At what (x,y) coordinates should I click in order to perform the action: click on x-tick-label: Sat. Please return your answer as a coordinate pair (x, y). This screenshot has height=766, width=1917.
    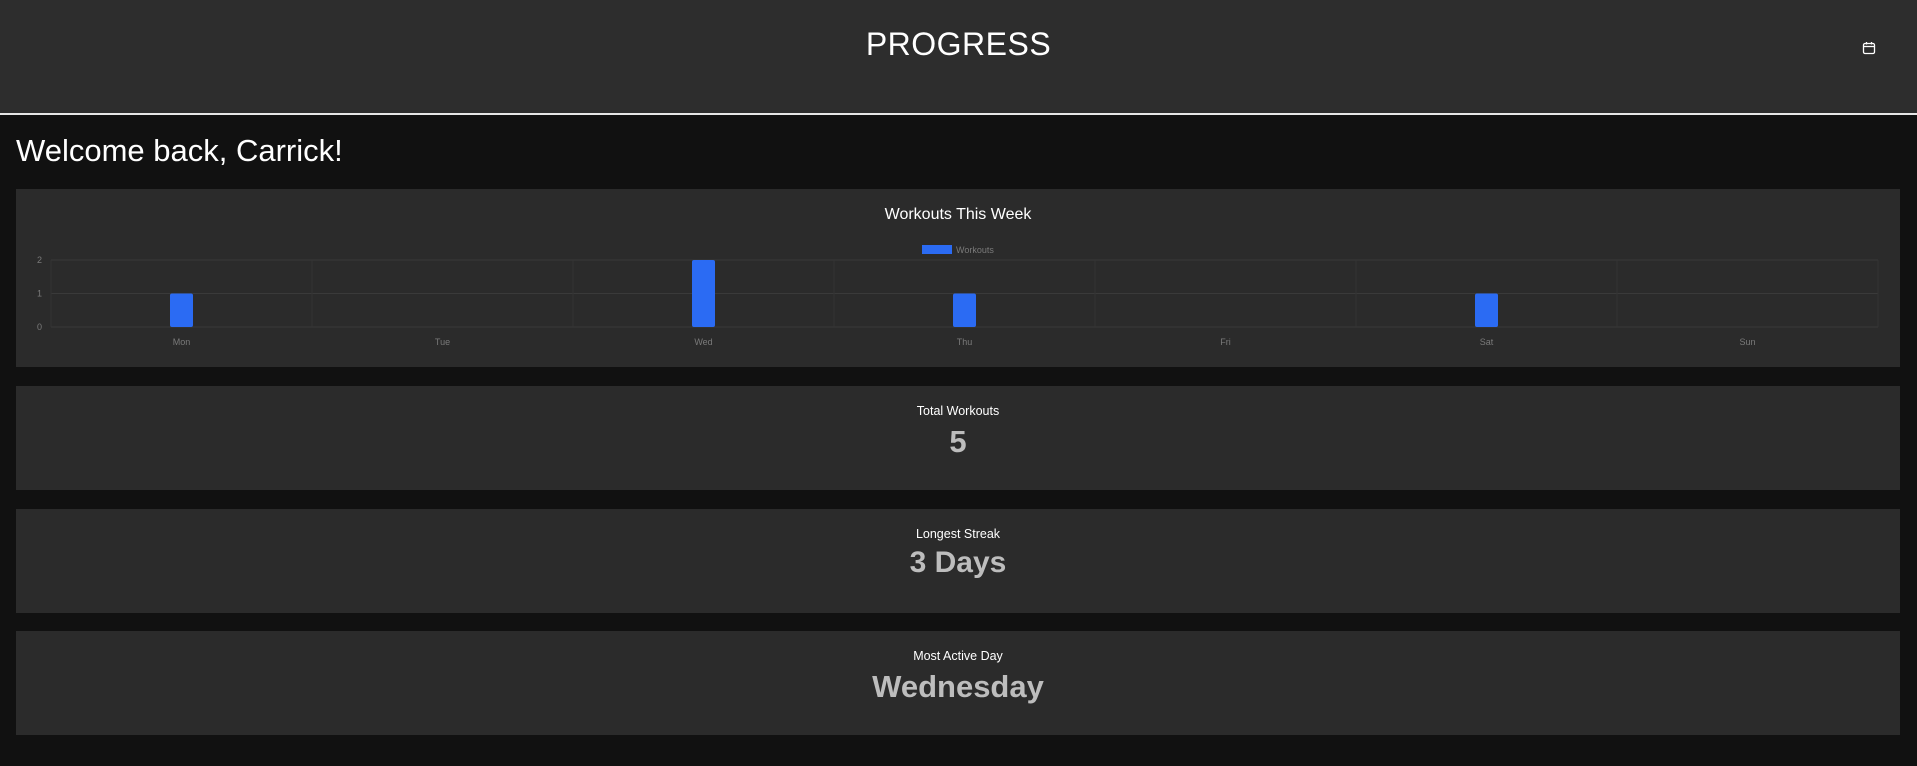
    Looking at the image, I should click on (1487, 342).